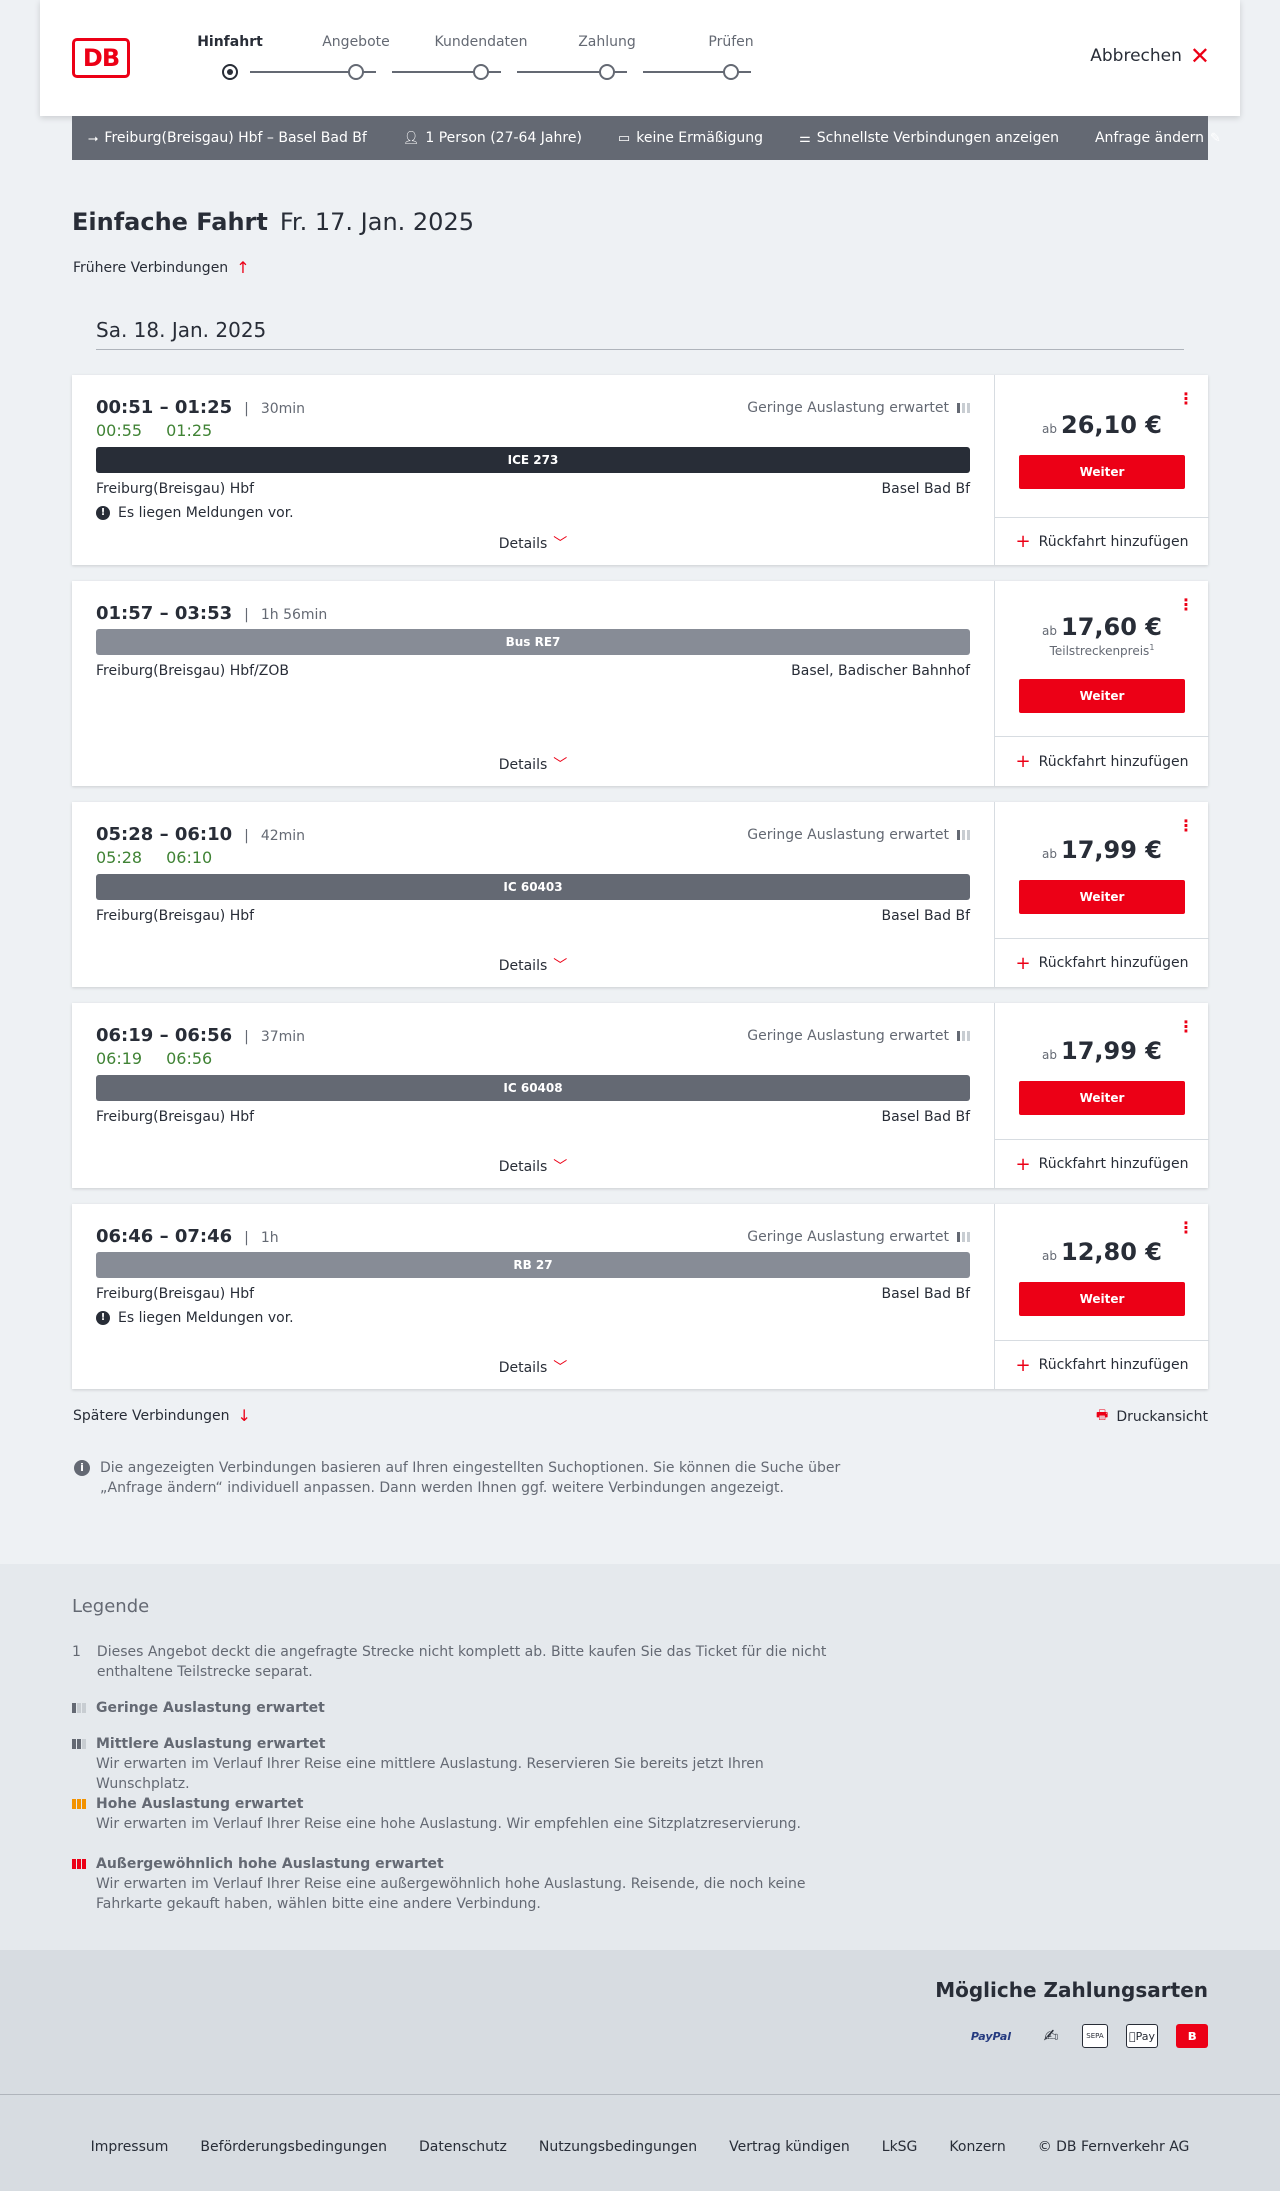 Image resolution: width=1280 pixels, height=2191 pixels. What do you see at coordinates (283, 409) in the screenshot?
I see `duration: 30min` at bounding box center [283, 409].